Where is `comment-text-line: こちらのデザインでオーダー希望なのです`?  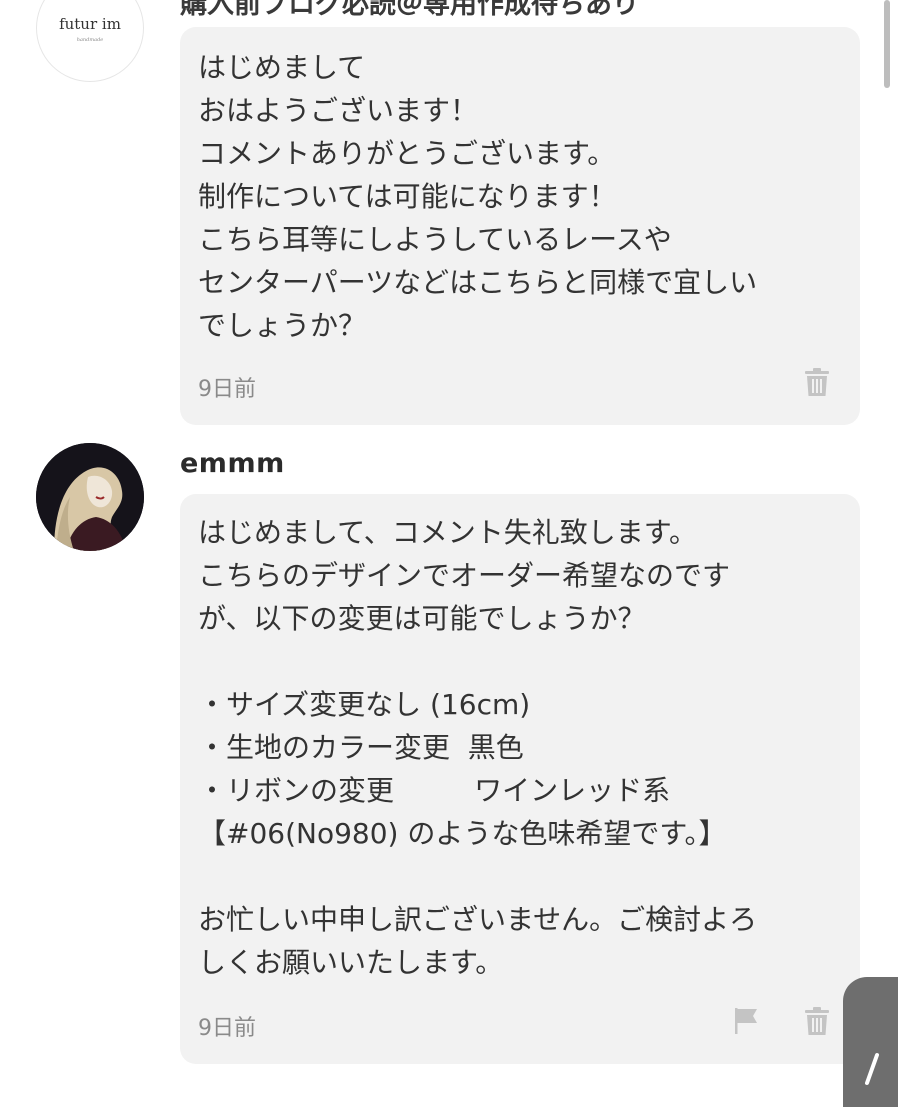
comment-text-line: こちらのデザインでオーダー希望なのです is located at coordinates (464, 575).